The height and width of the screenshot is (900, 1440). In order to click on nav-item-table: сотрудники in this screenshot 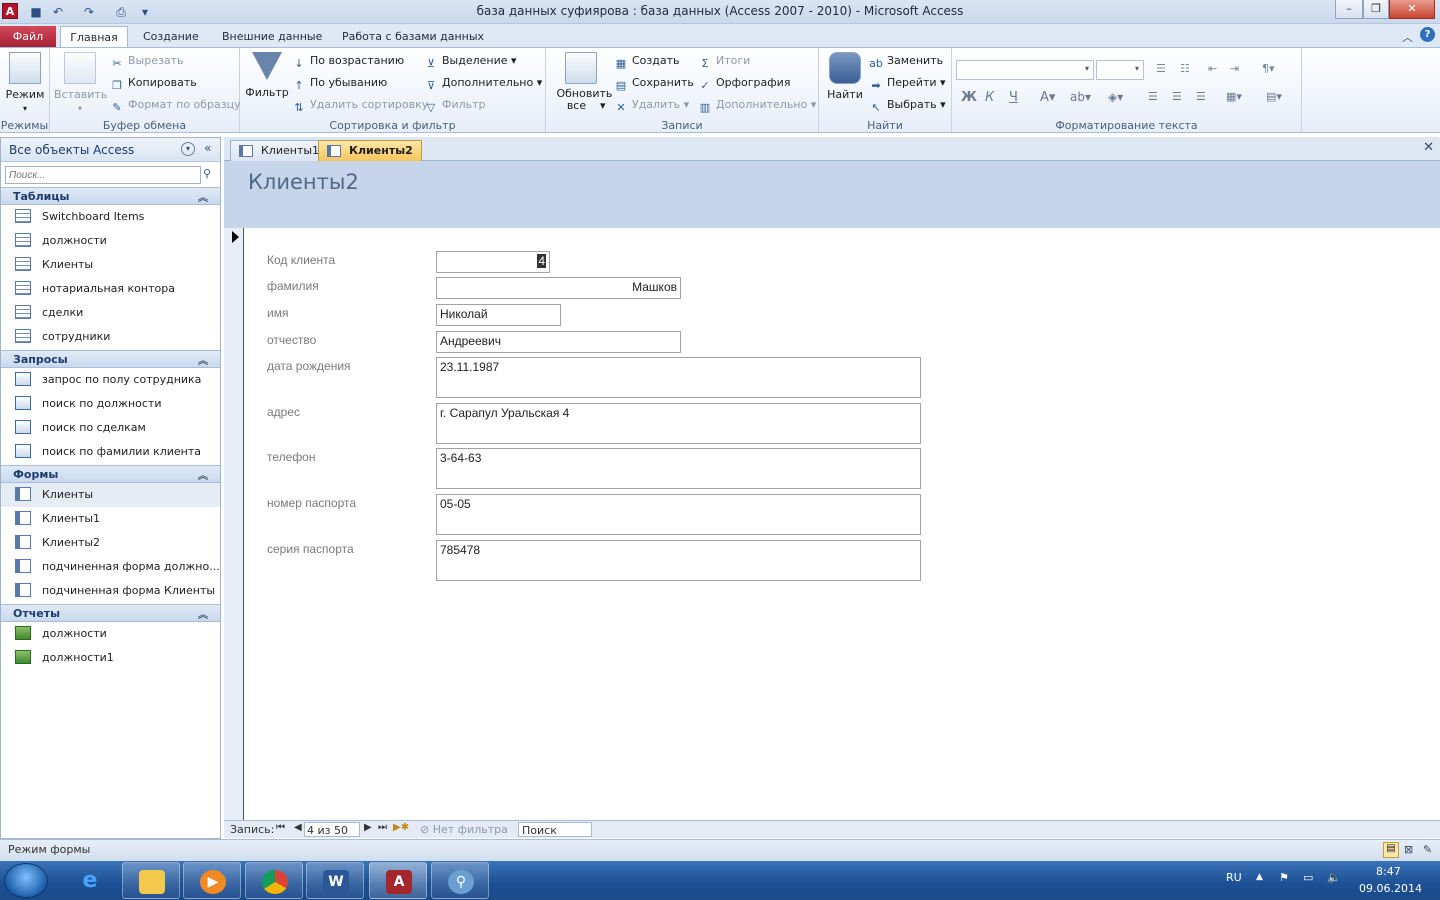, I will do `click(110, 337)`.